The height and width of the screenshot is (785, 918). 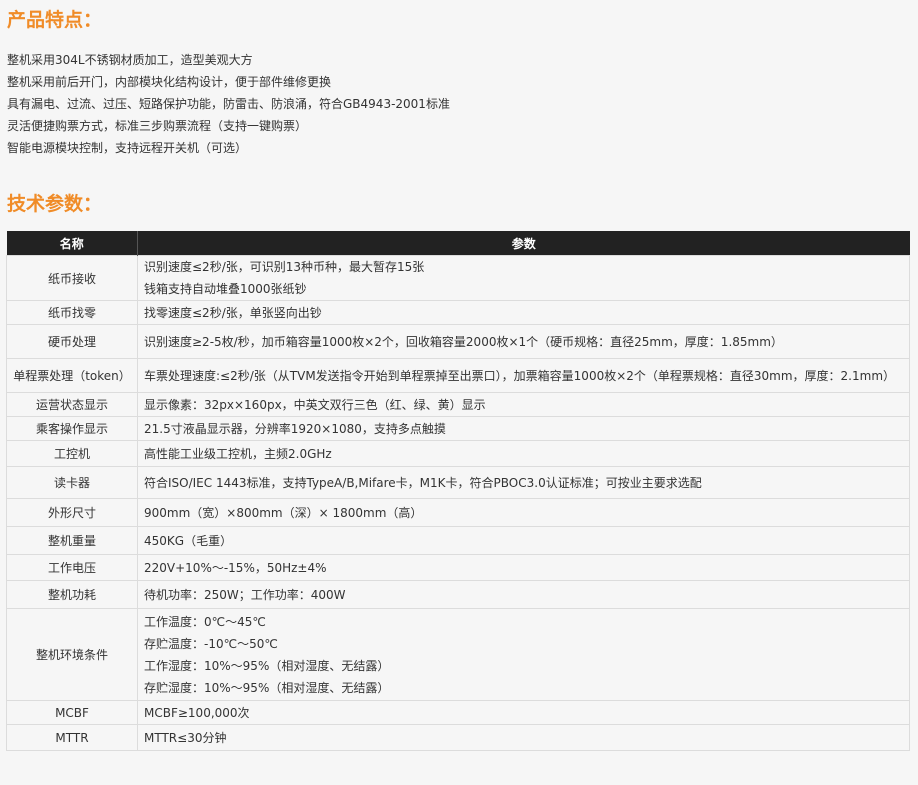 What do you see at coordinates (238, 453) in the screenshot?
I see `spec-value-line: 高性能工业级工控机，主频2.0GHz` at bounding box center [238, 453].